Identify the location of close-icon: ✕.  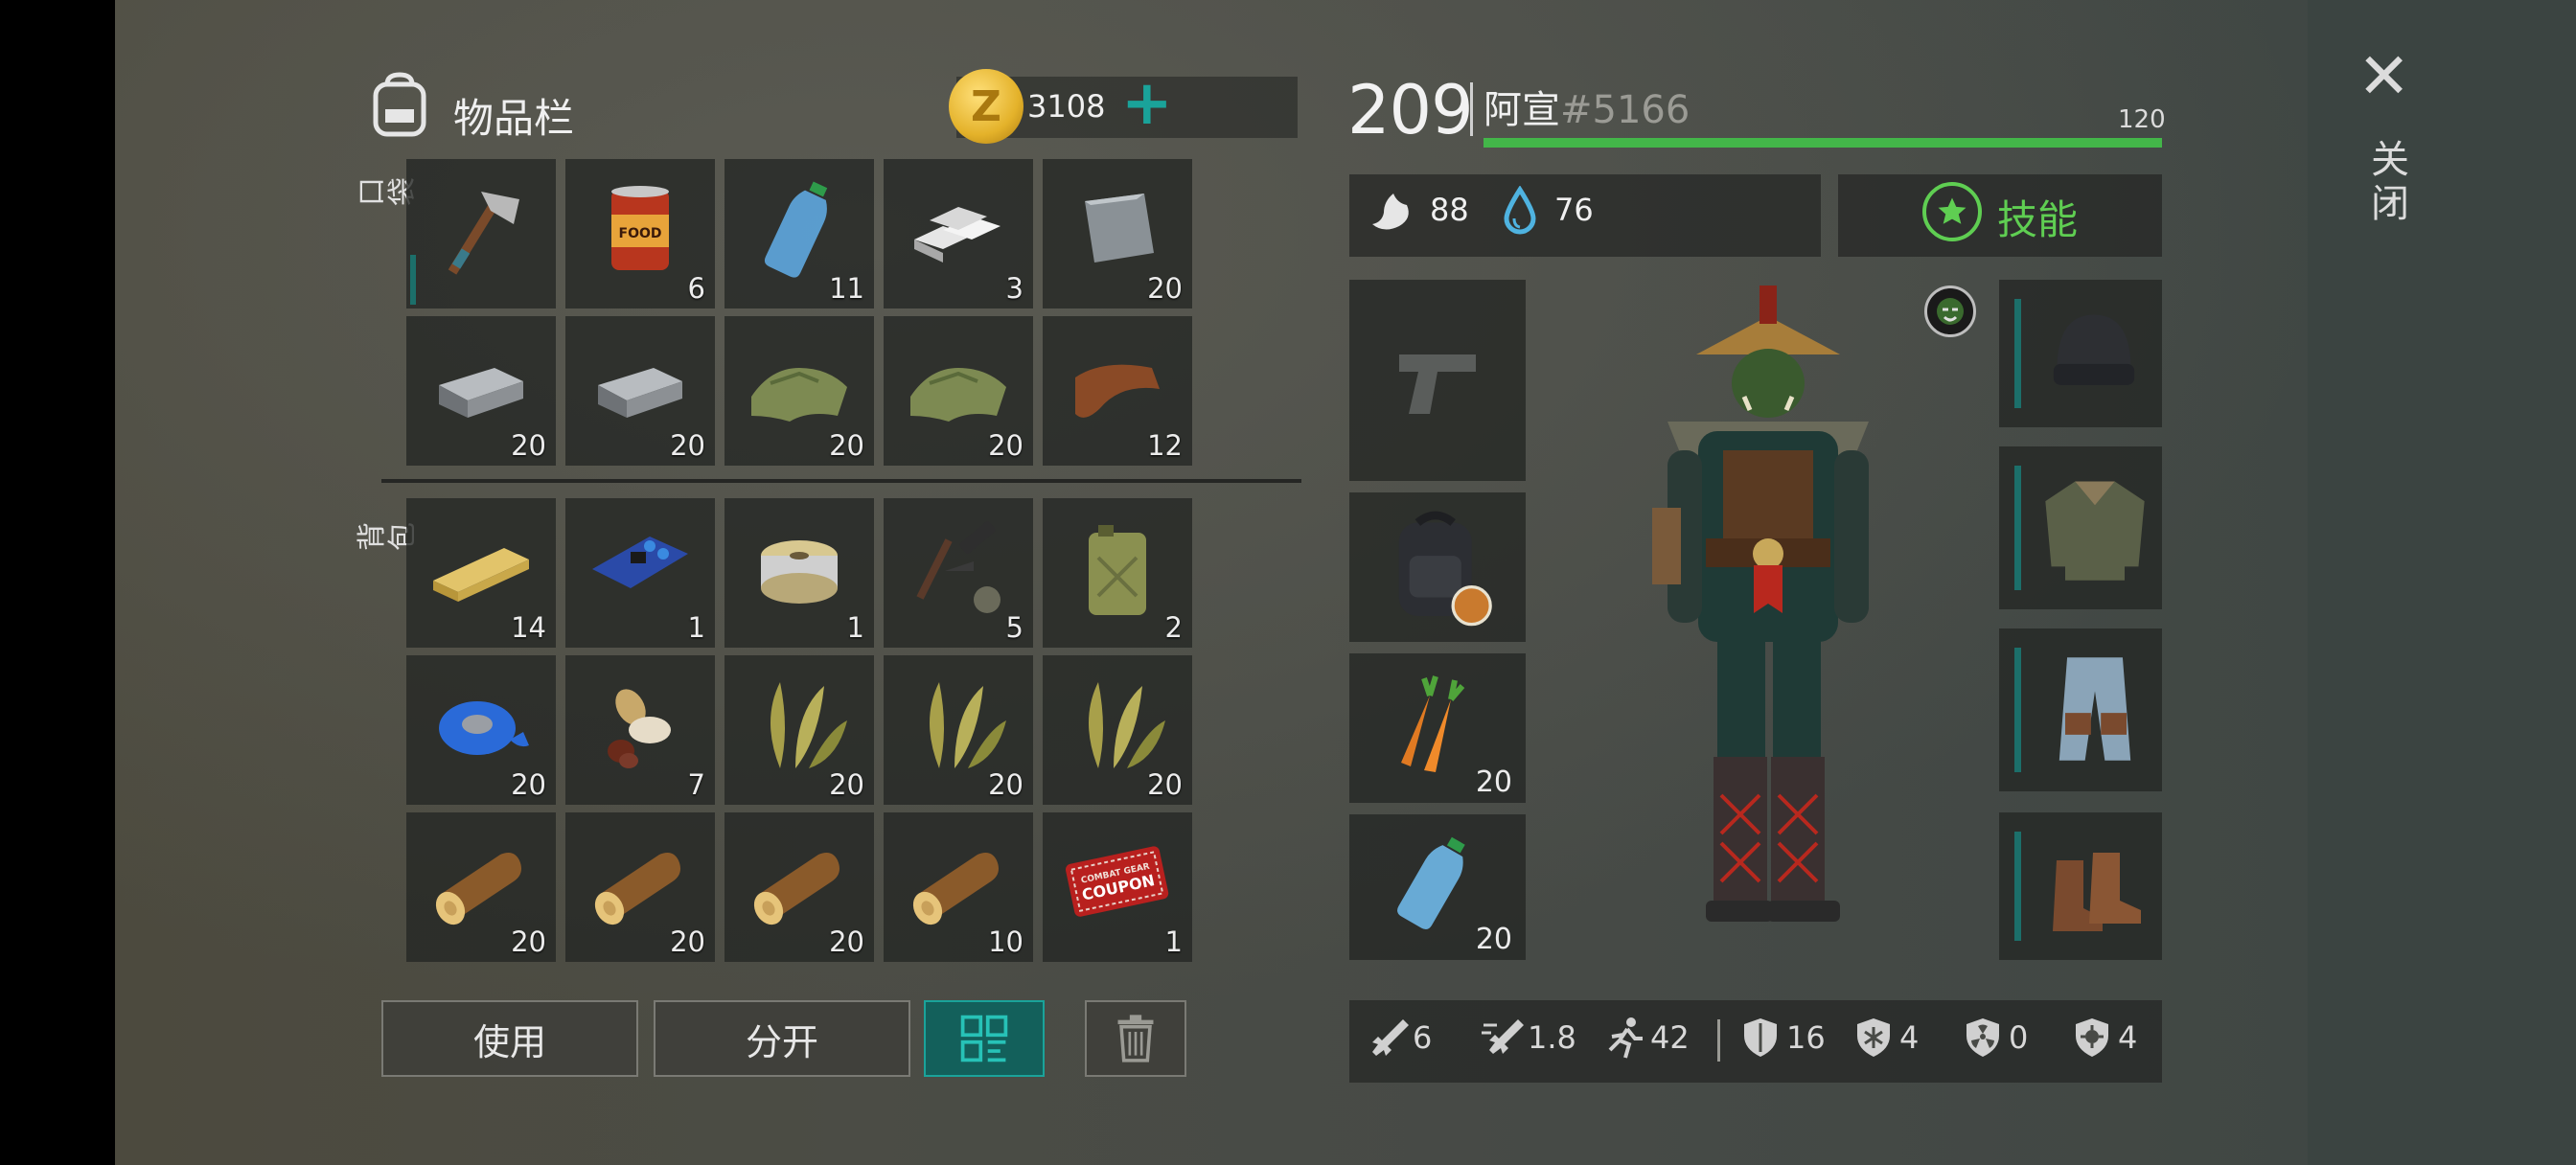
(2384, 76).